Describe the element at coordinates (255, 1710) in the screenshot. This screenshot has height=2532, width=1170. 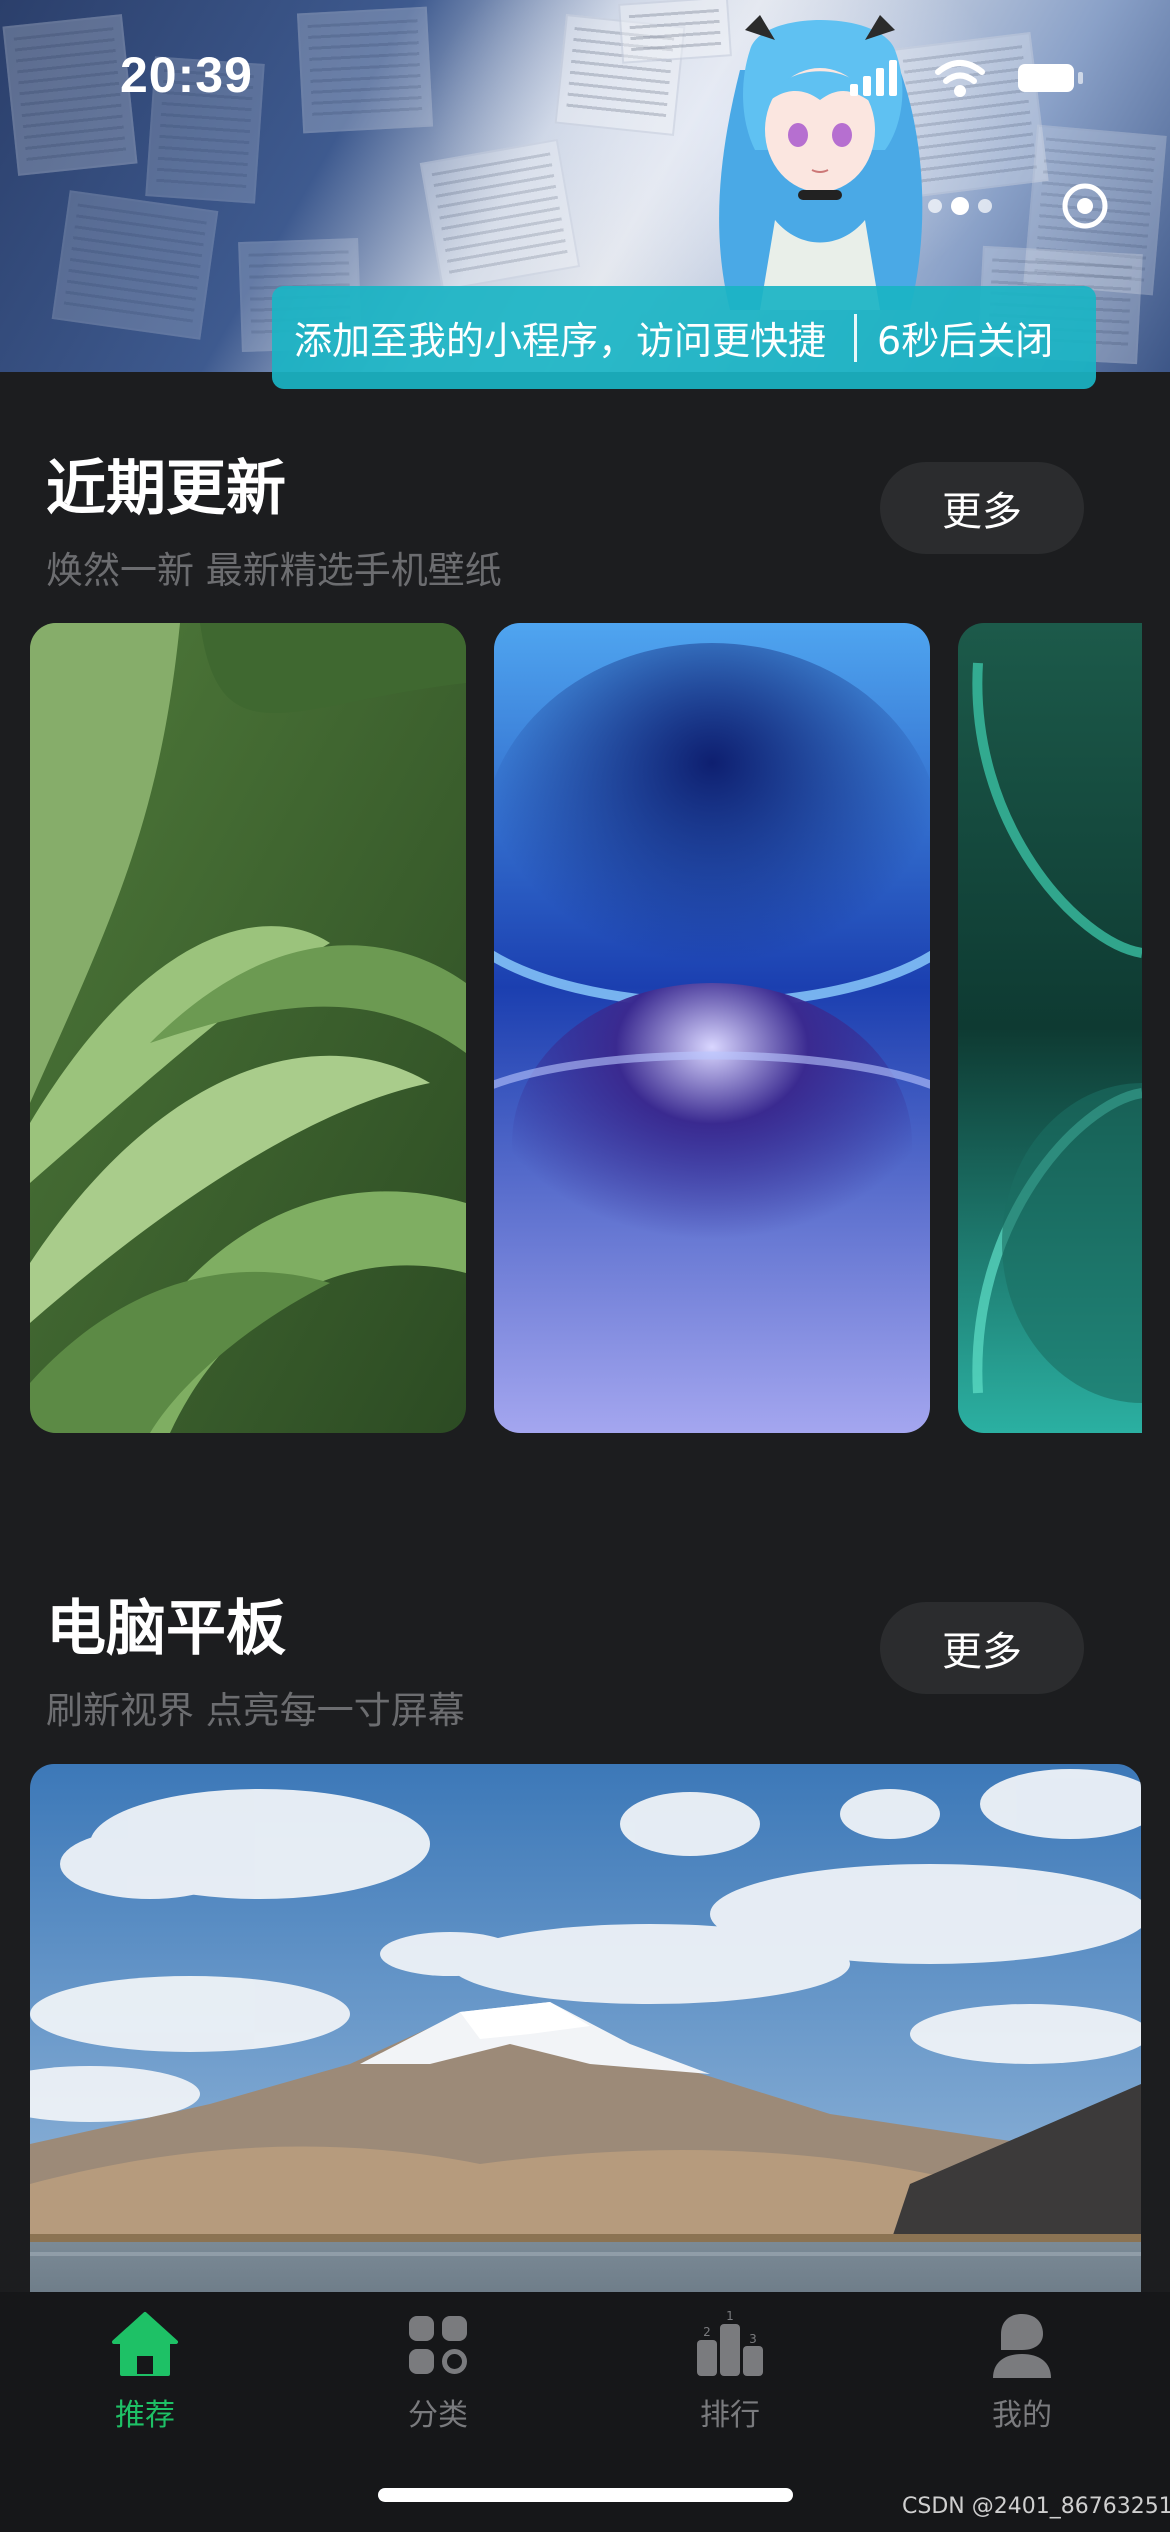
I see `section-subtitle-desktop: 刷新视界 点亮每一寸屏幕` at that location.